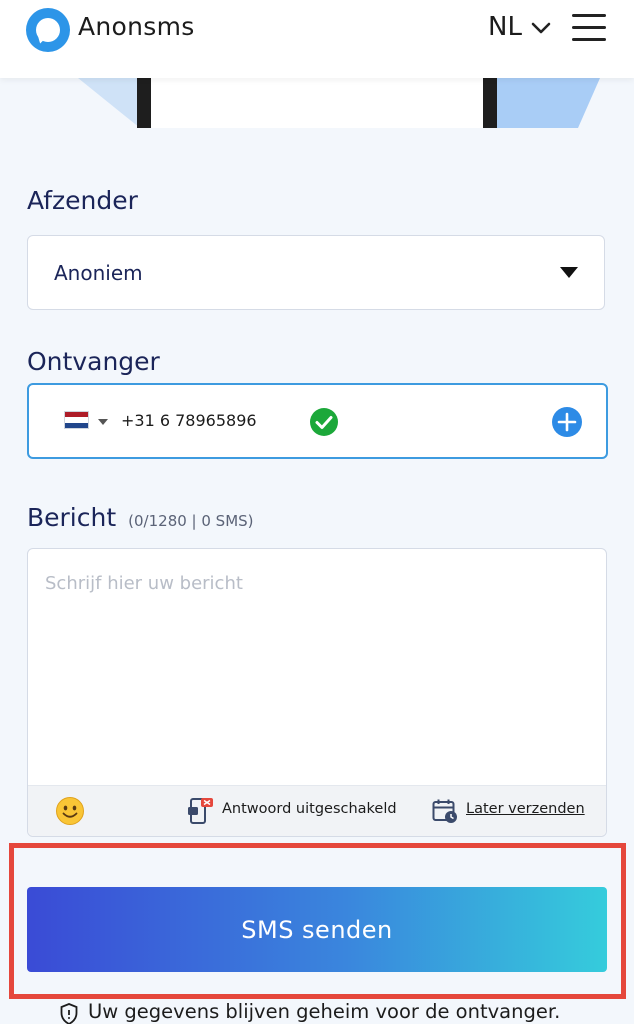 This screenshot has width=634, height=1024. I want to click on recipient-phone-field, so click(317, 421).